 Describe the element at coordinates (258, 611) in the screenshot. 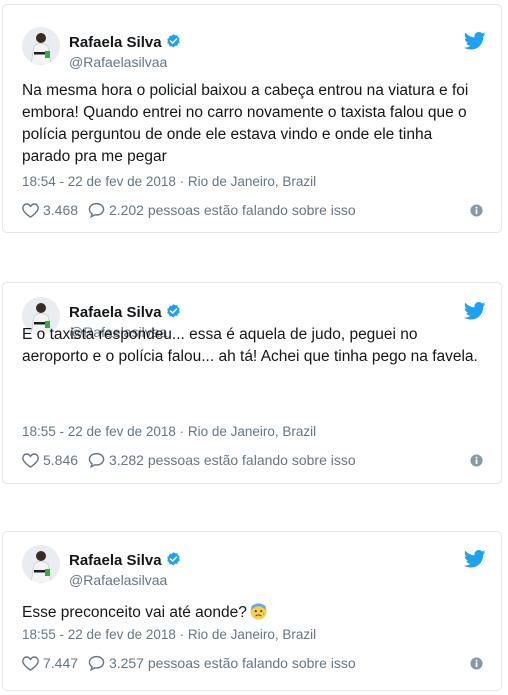

I see `anxious-face-emoji-icon` at that location.